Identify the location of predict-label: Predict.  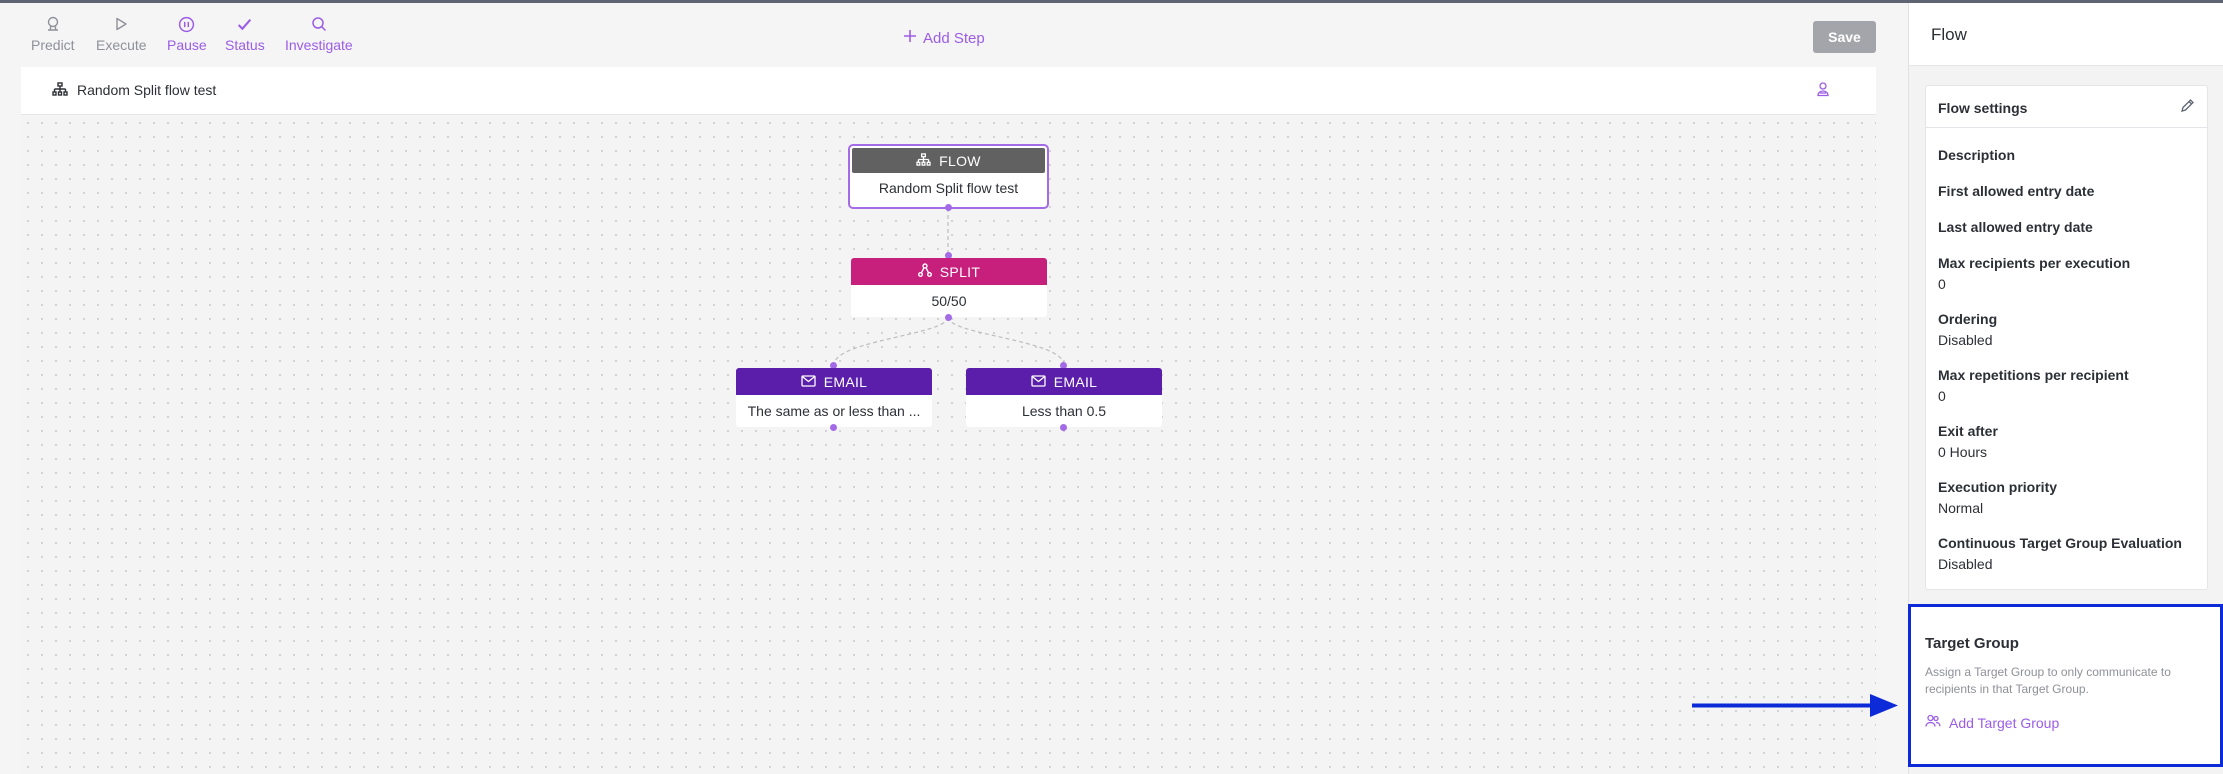
(53, 45).